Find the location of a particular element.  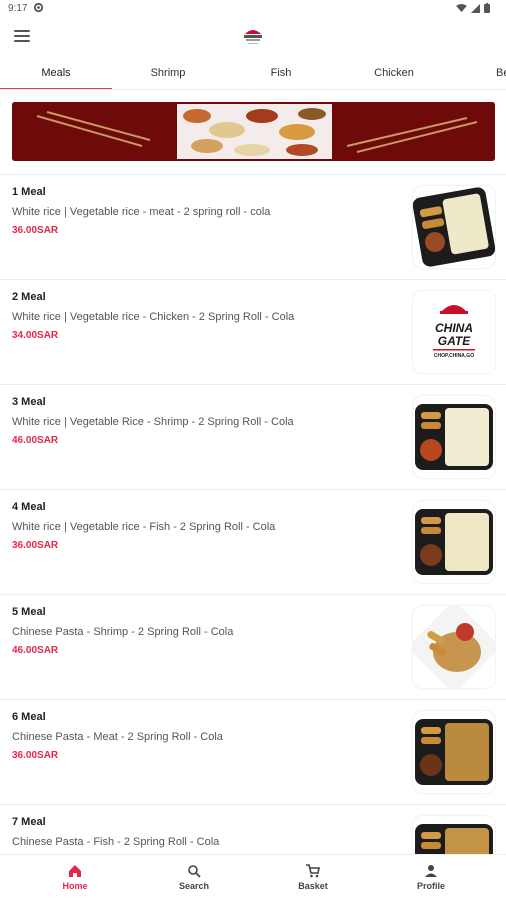

person-icon is located at coordinates (431, 871).